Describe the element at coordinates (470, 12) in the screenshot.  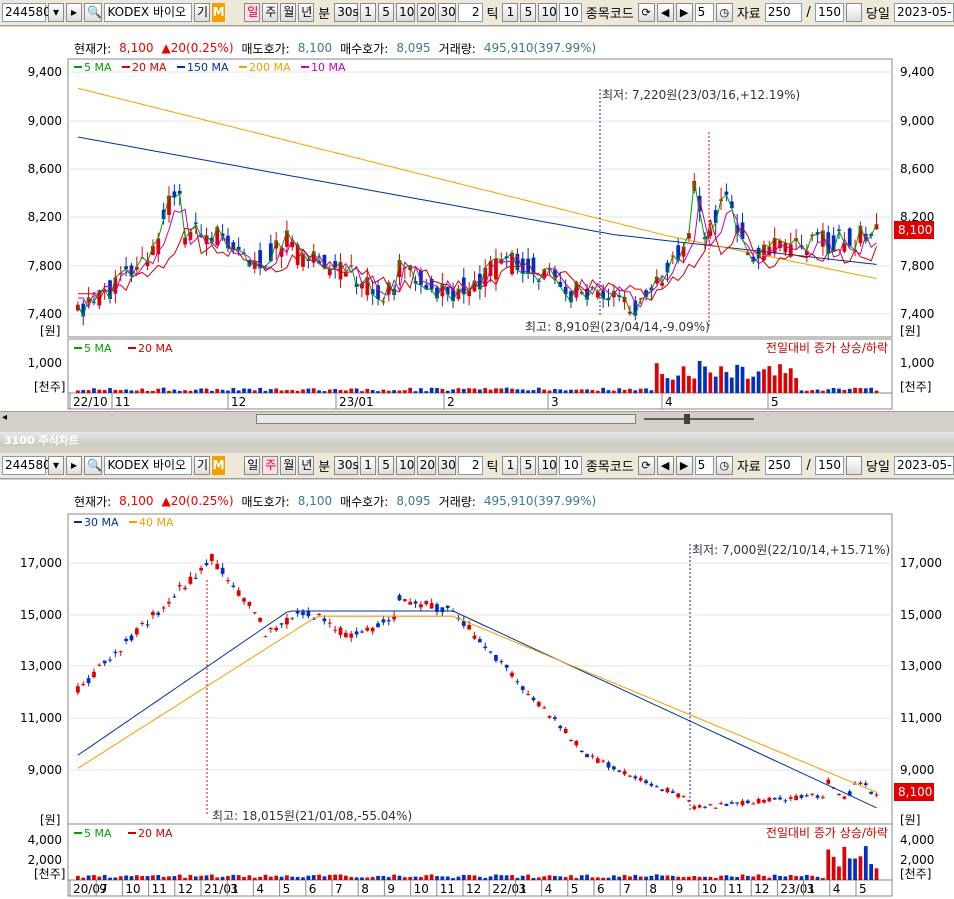
I see `tick-count-input: 2` at that location.